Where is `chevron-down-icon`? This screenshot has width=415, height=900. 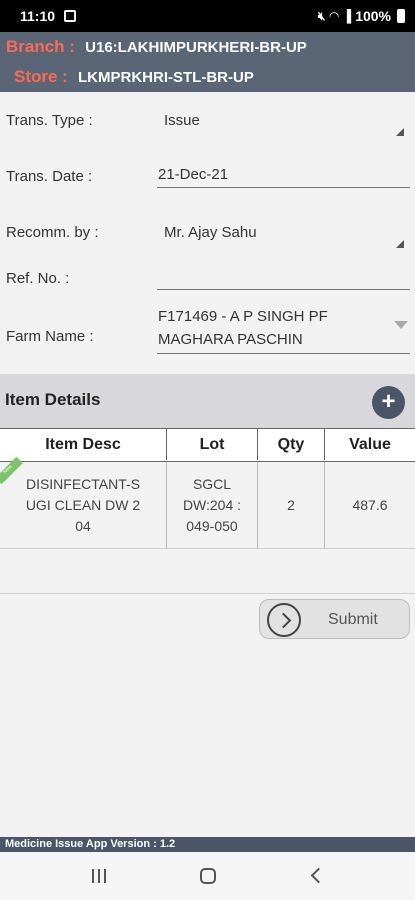 chevron-down-icon is located at coordinates (401, 325).